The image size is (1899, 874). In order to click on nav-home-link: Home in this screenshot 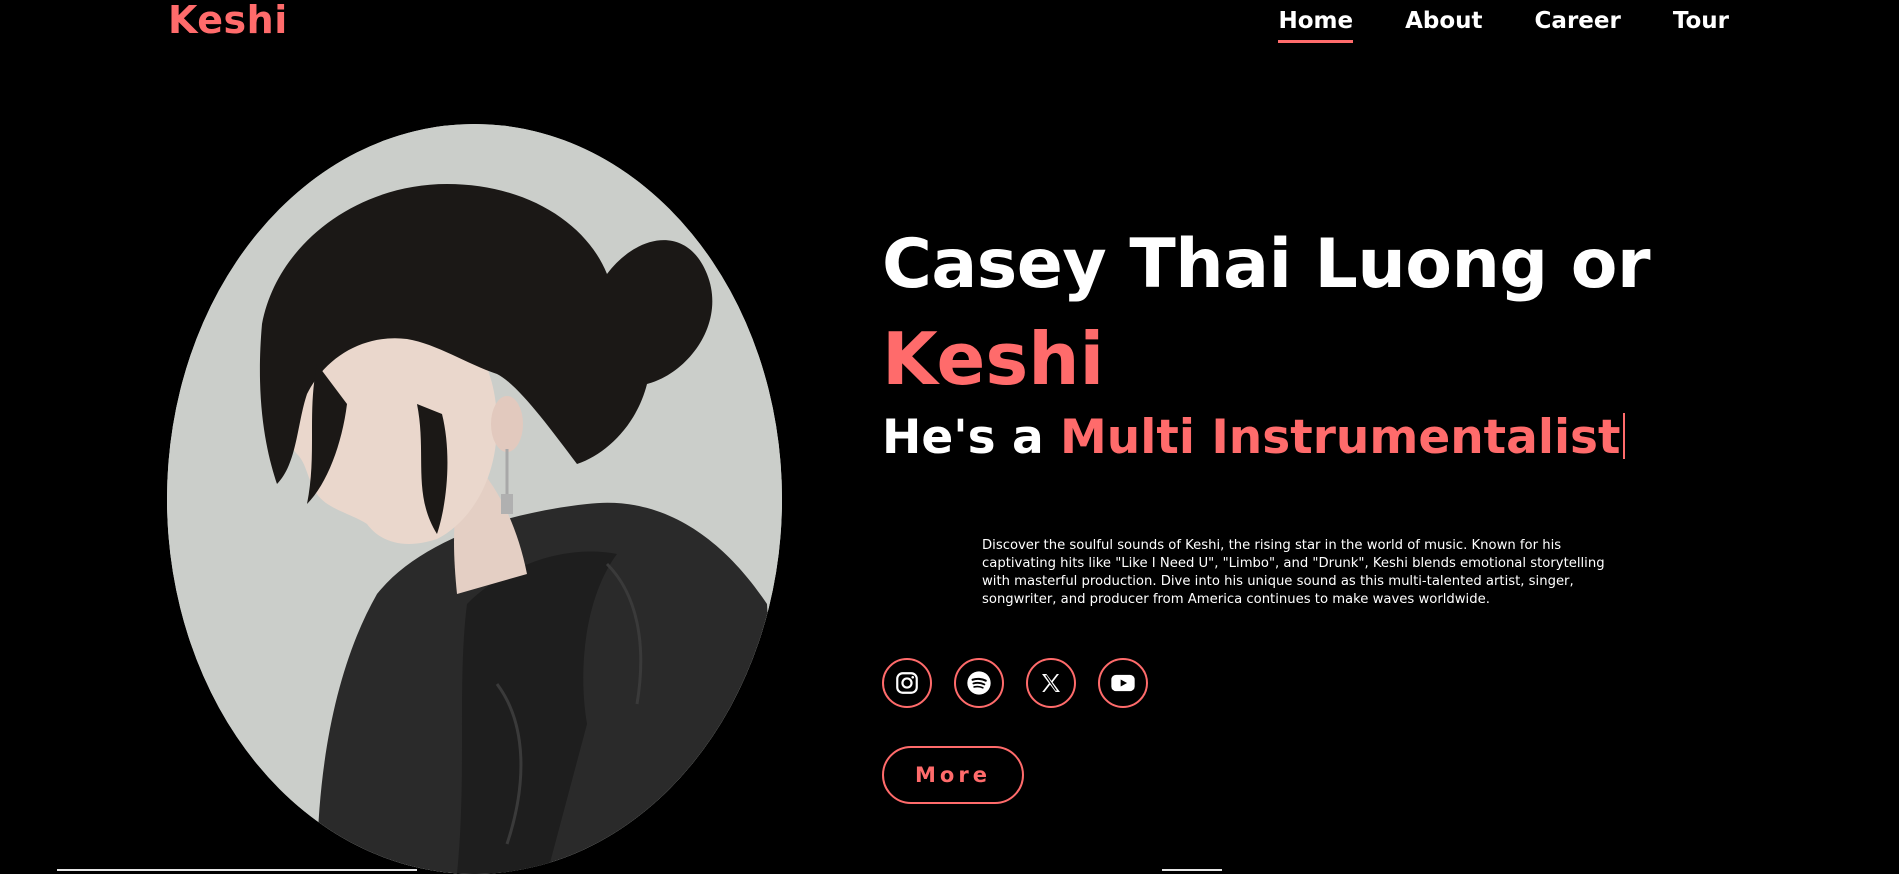, I will do `click(1316, 24)`.